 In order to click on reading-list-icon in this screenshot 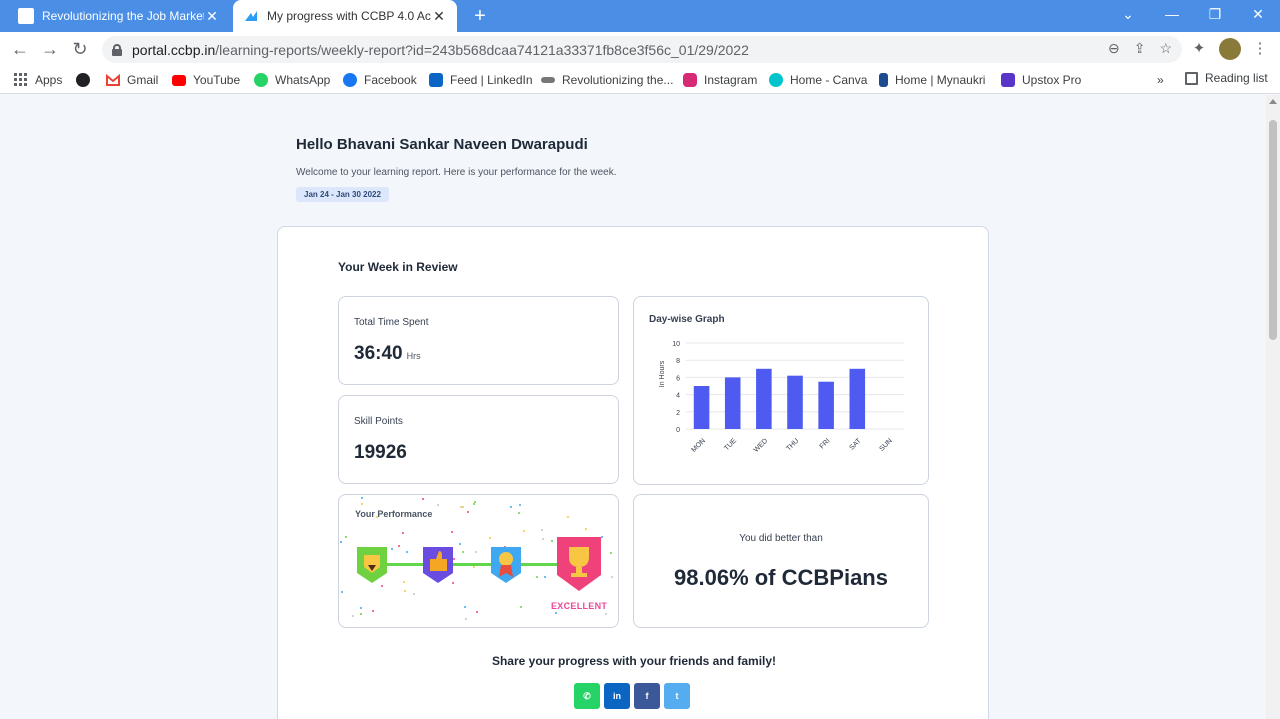, I will do `click(1191, 78)`.